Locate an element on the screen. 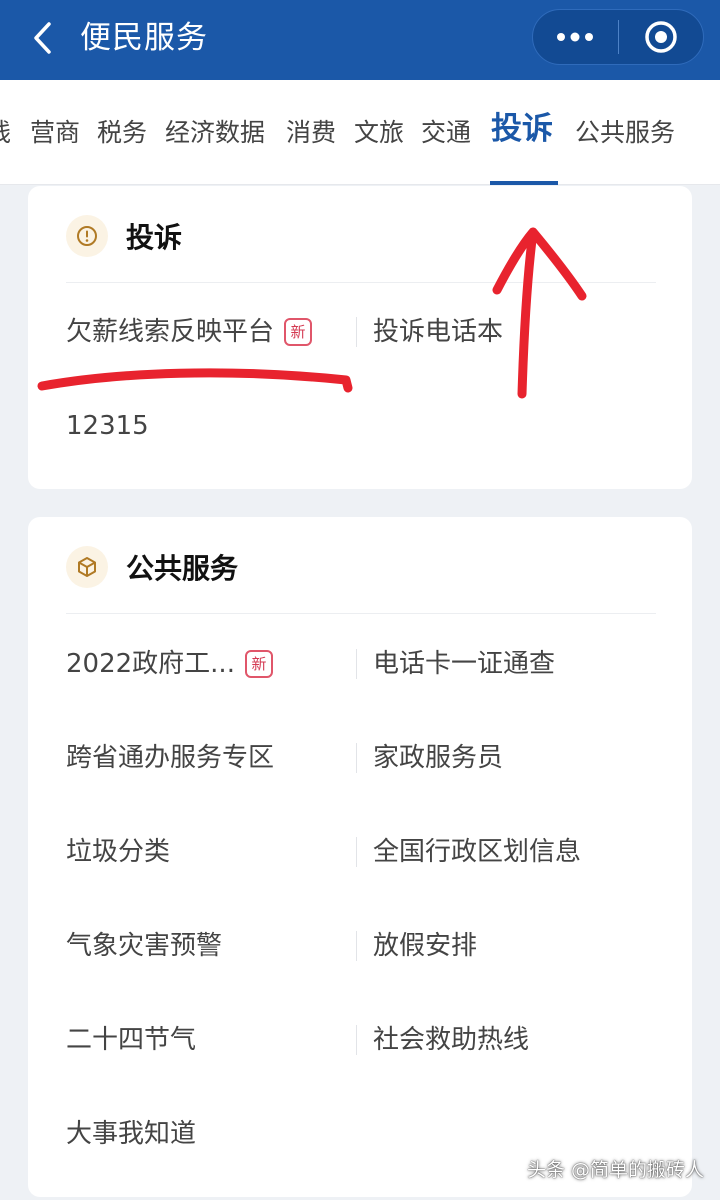 The height and width of the screenshot is (1200, 720). service-12315: 12315 is located at coordinates (107, 426).